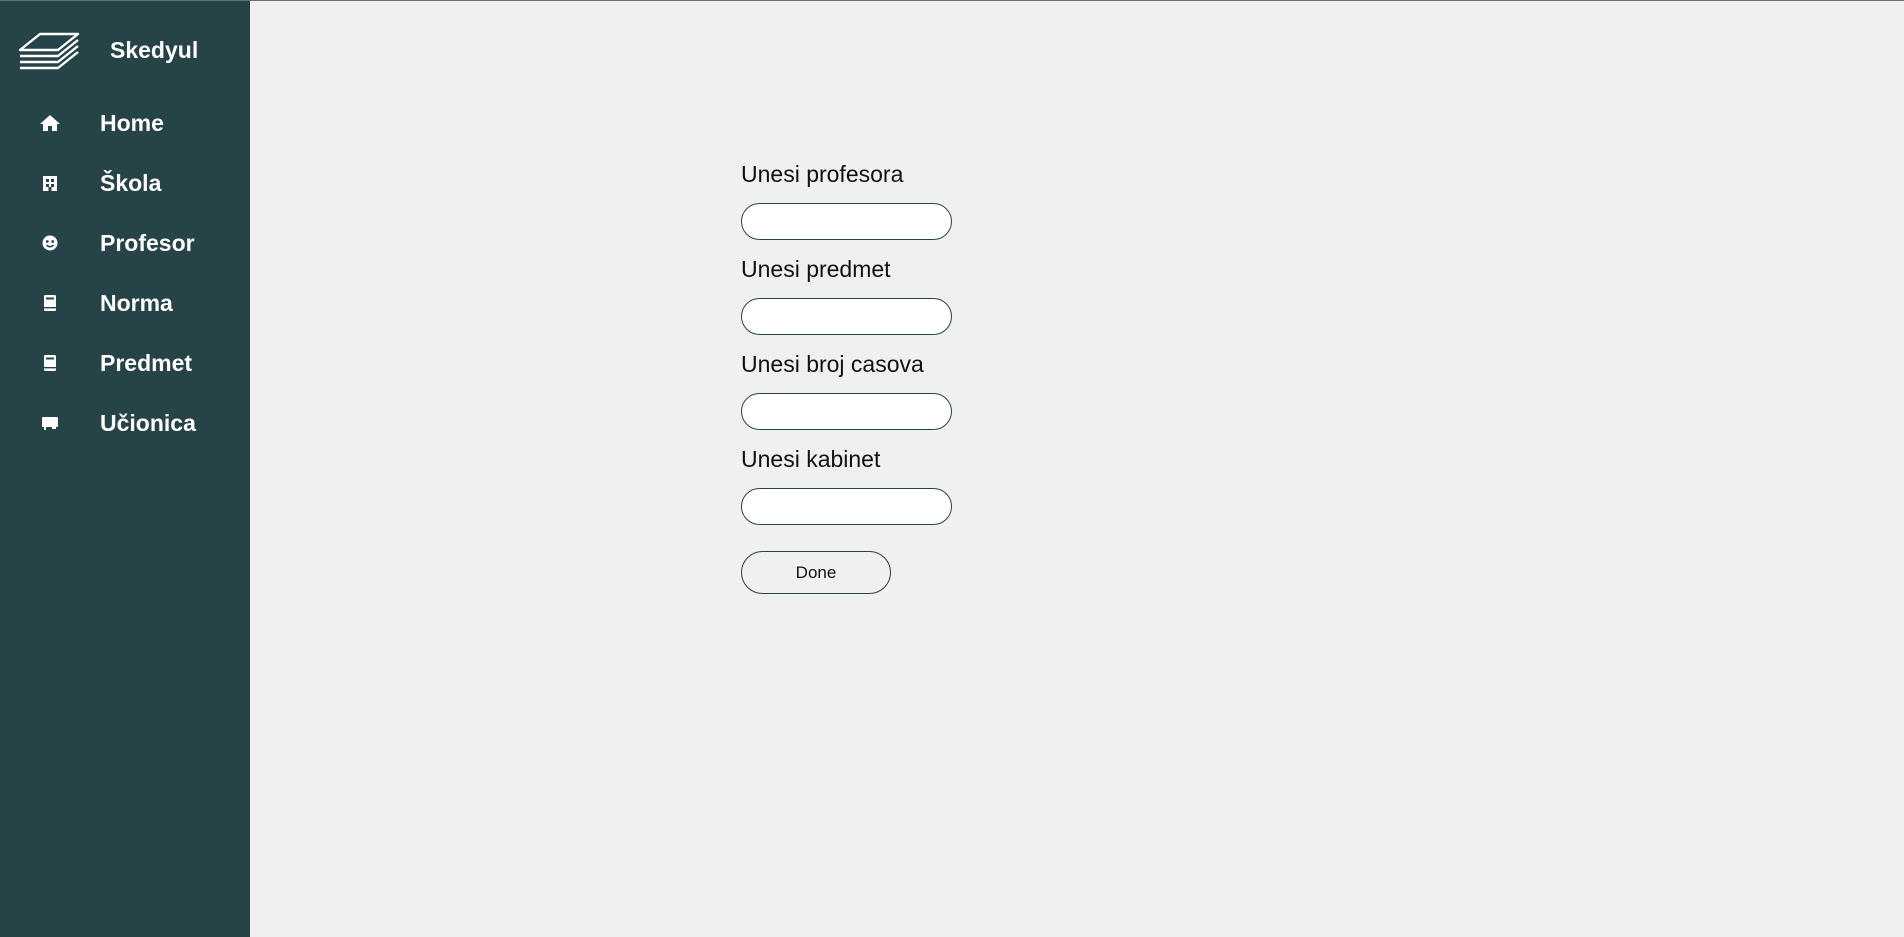  Describe the element at coordinates (846, 316) in the screenshot. I see `subject-input` at that location.